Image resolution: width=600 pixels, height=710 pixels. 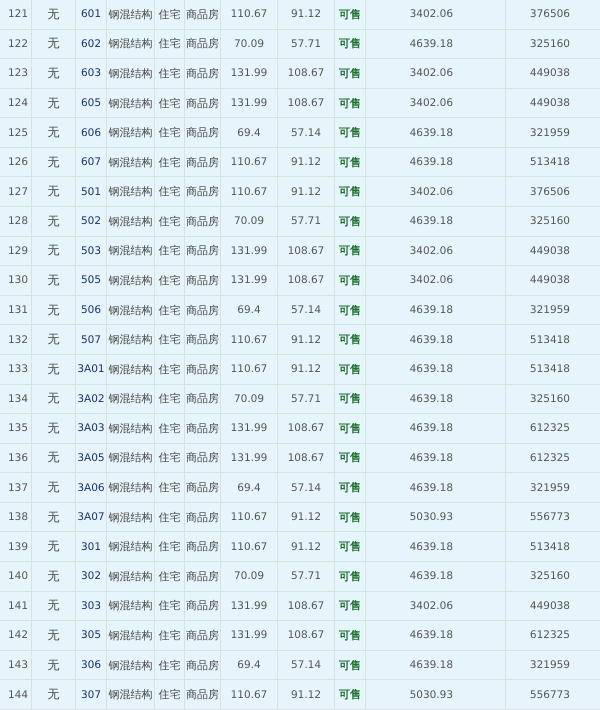 I want to click on unit-link: 602, so click(x=91, y=44).